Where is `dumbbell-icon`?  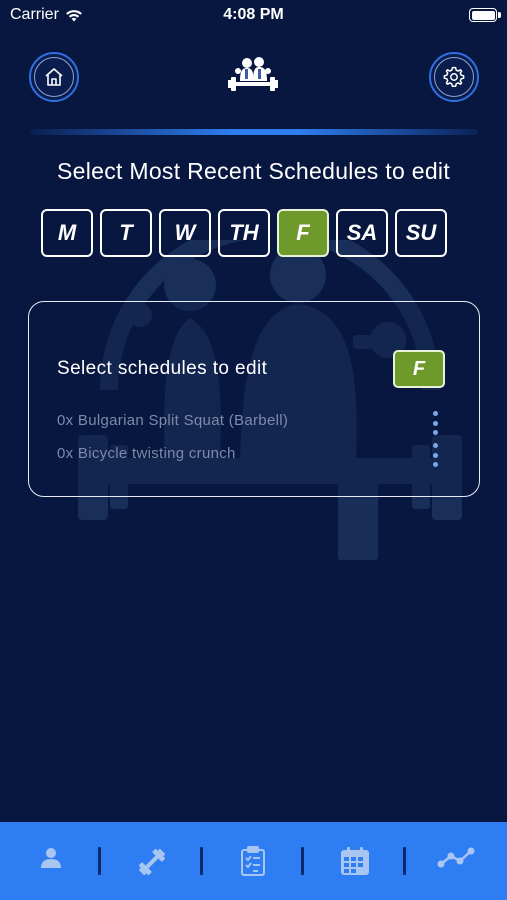 dumbbell-icon is located at coordinates (152, 862).